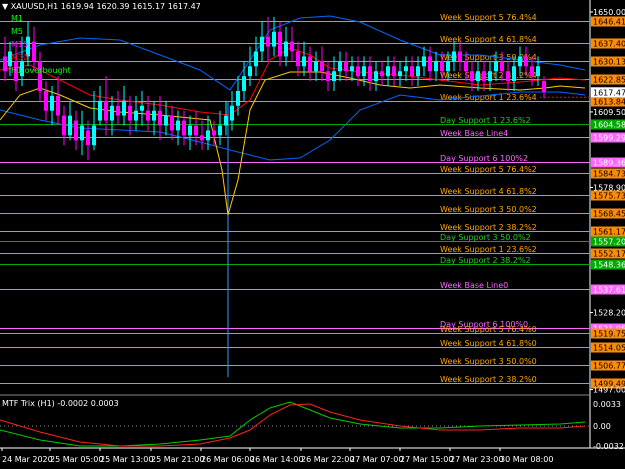  Describe the element at coordinates (488, 39) in the screenshot. I see `support-level-label: Week Support 4 61.8%4` at that location.